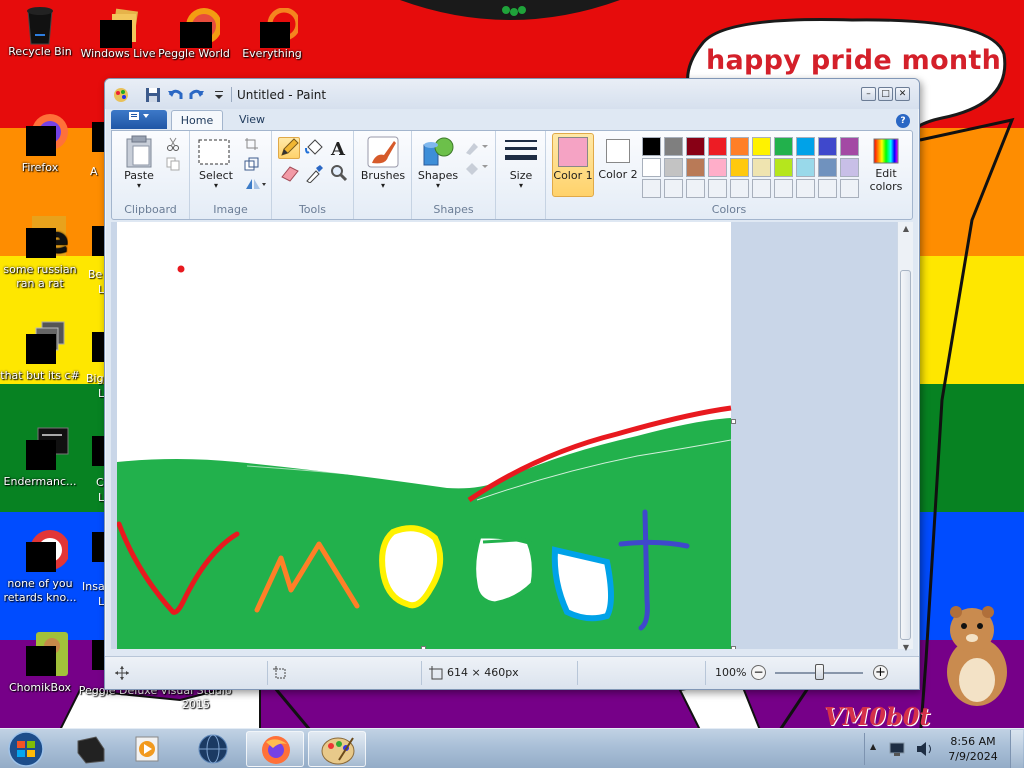 The height and width of the screenshot is (768, 1024). I want to click on cut-icon, so click(173, 144).